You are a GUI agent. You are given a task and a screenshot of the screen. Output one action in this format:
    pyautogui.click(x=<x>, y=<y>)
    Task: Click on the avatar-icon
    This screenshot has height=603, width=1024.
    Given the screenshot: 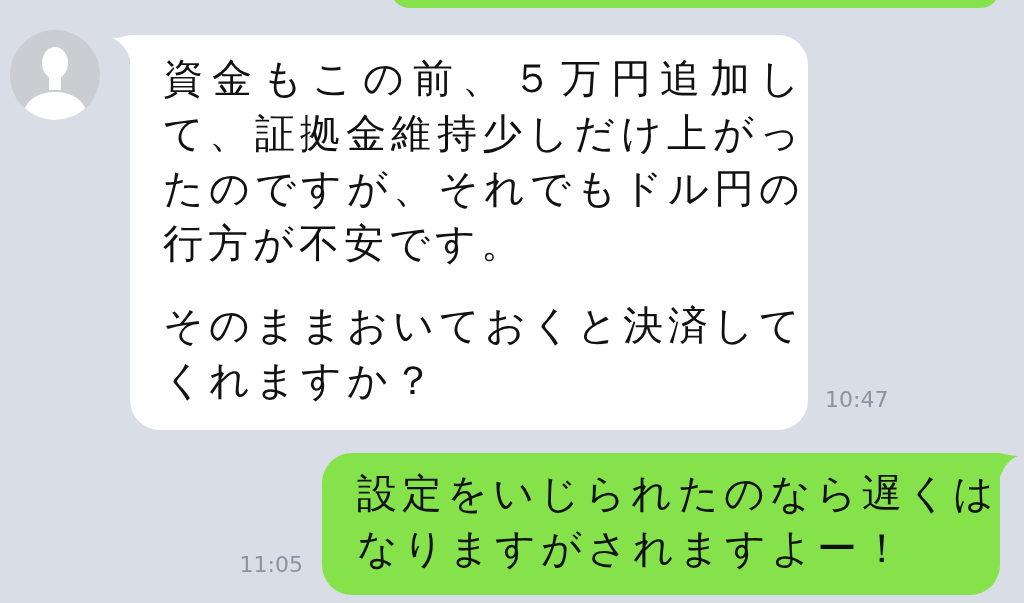 What is the action you would take?
    pyautogui.click(x=55, y=75)
    